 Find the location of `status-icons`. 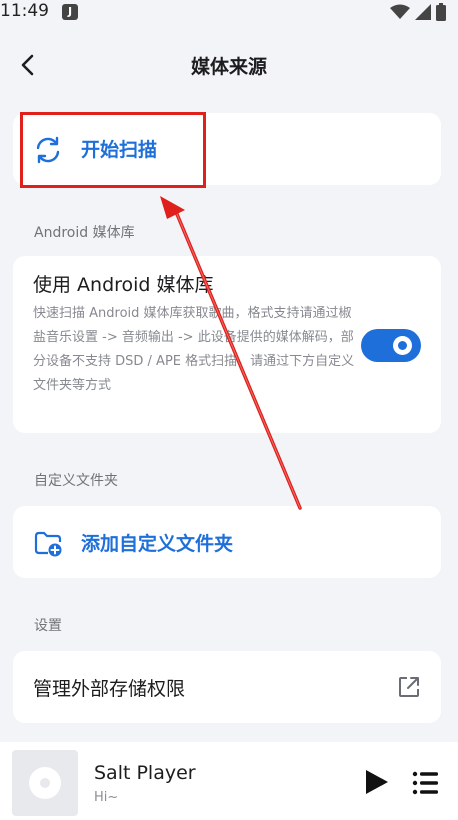

status-icons is located at coordinates (418, 12).